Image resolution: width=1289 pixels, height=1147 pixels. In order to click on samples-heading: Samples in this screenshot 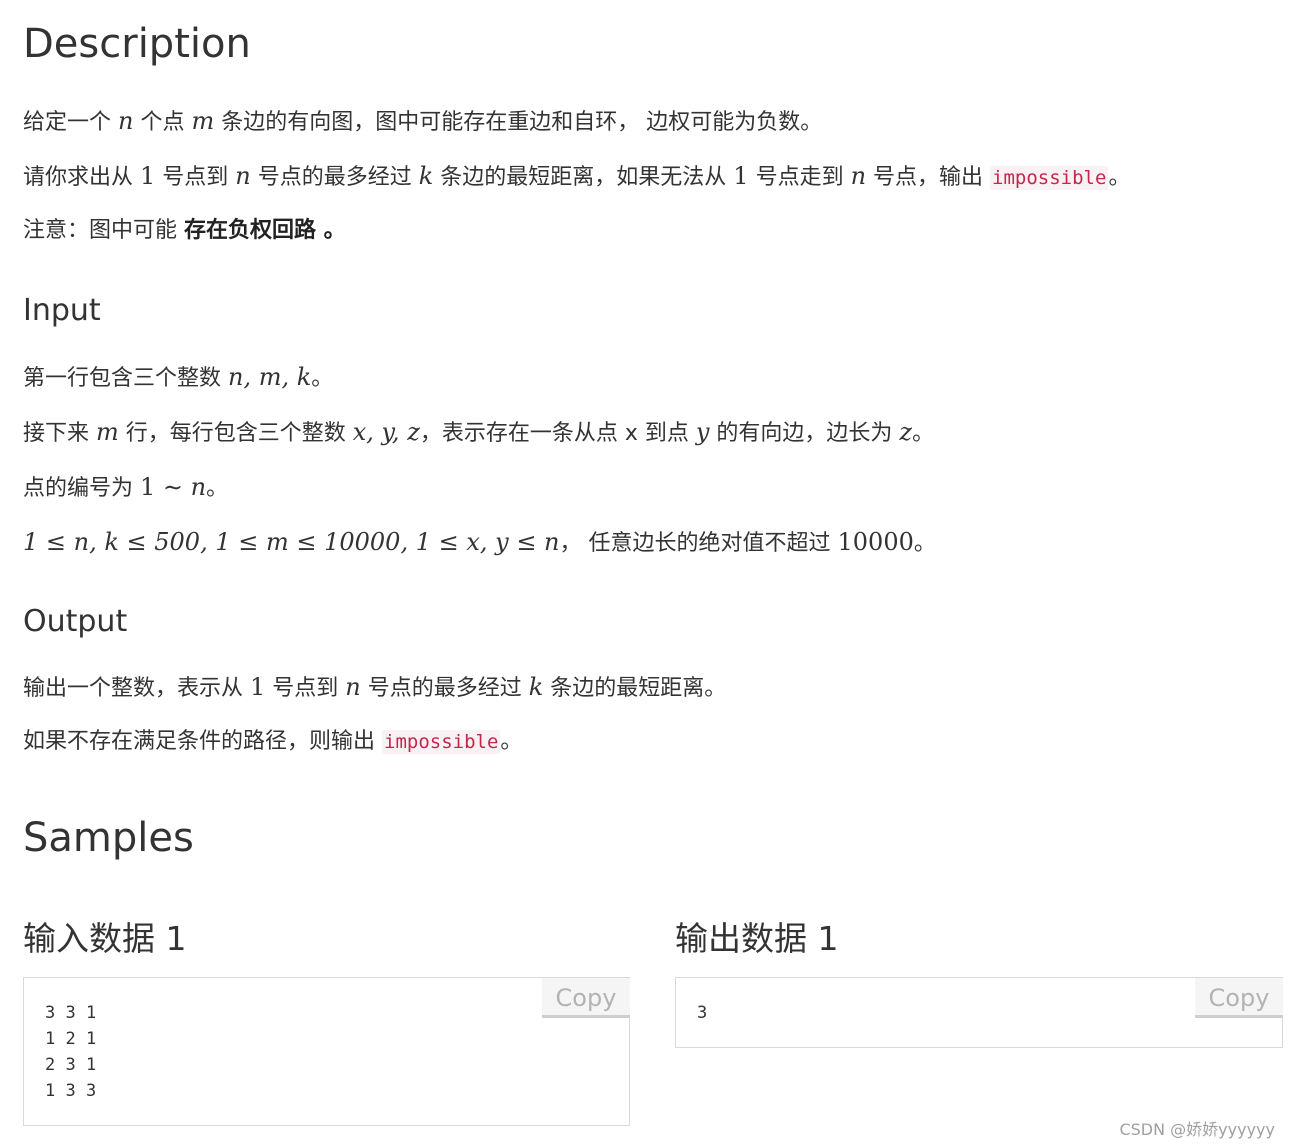, I will do `click(108, 838)`.